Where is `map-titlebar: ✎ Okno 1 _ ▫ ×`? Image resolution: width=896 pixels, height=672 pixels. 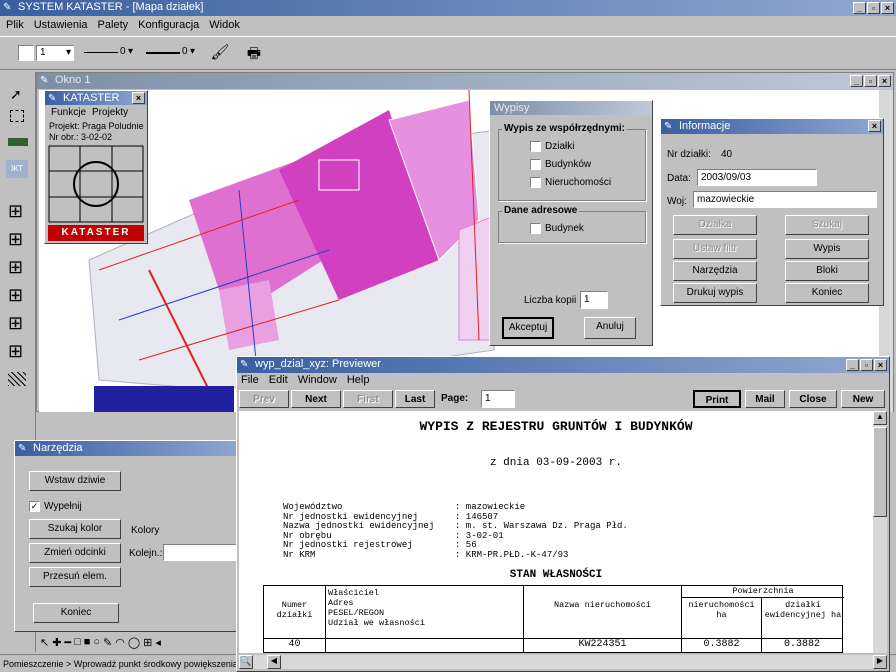 map-titlebar: ✎ Okno 1 _ ▫ × is located at coordinates (465, 81).